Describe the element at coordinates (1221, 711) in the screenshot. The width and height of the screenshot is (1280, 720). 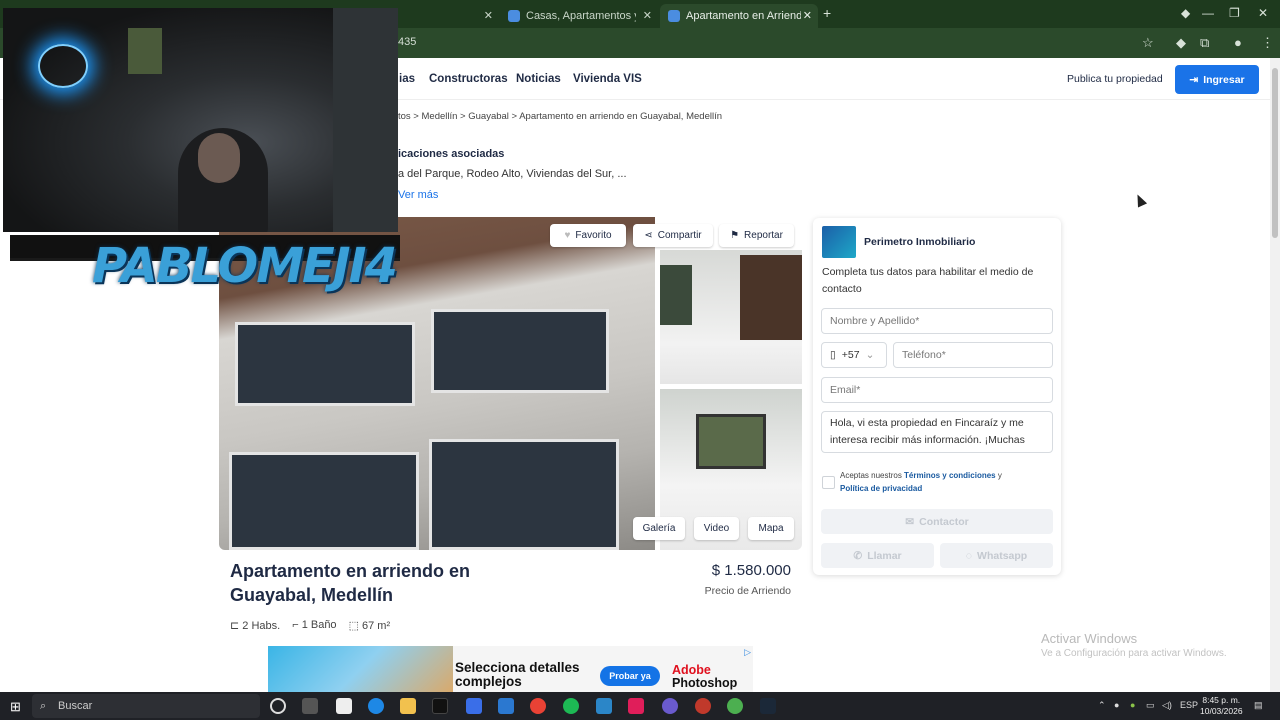
I see `clock-date: 10/03/2026` at that location.